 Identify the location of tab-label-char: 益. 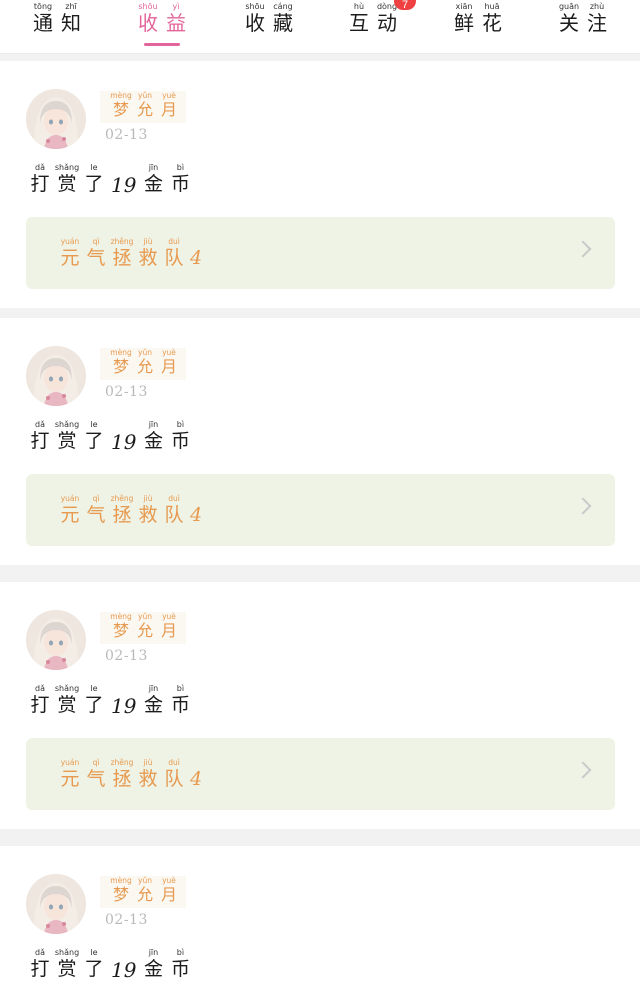
(176, 23).